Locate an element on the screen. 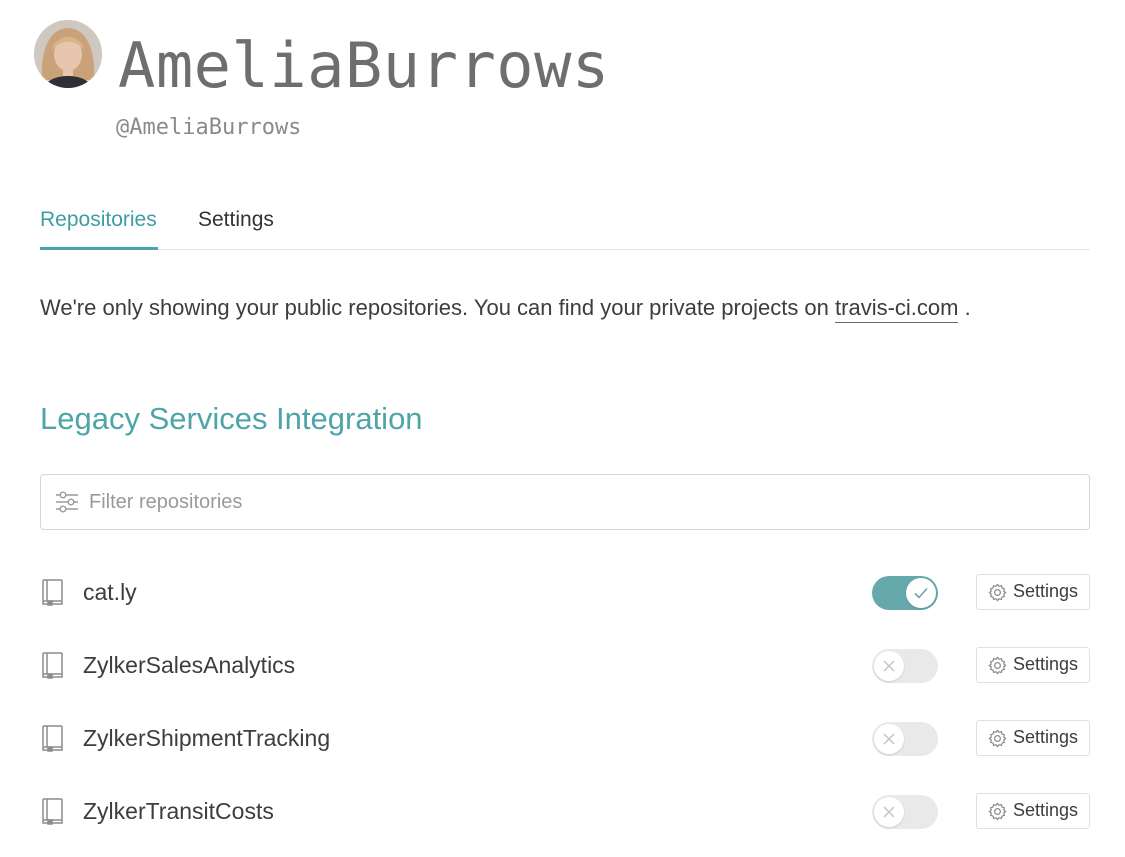 The image size is (1125, 857). profile-handle: @AmeliaBurrows is located at coordinates (209, 127).